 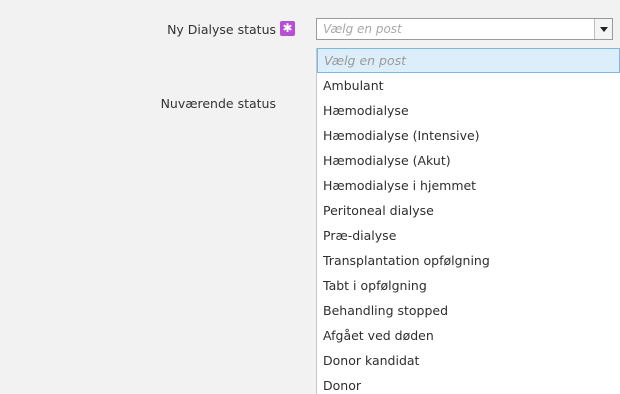 I want to click on dropdown-option-prae-dialyse: Præ-dialyse, so click(x=468, y=235).